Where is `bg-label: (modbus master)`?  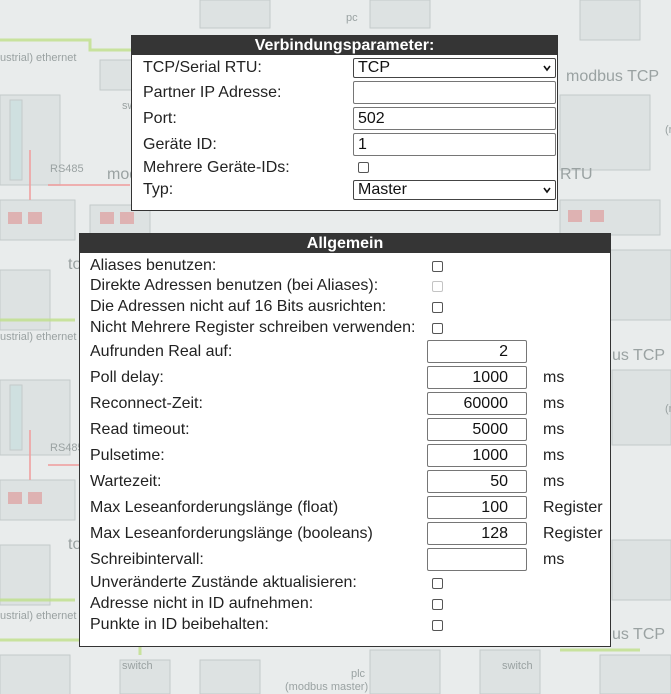 bg-label: (modbus master) is located at coordinates (327, 687).